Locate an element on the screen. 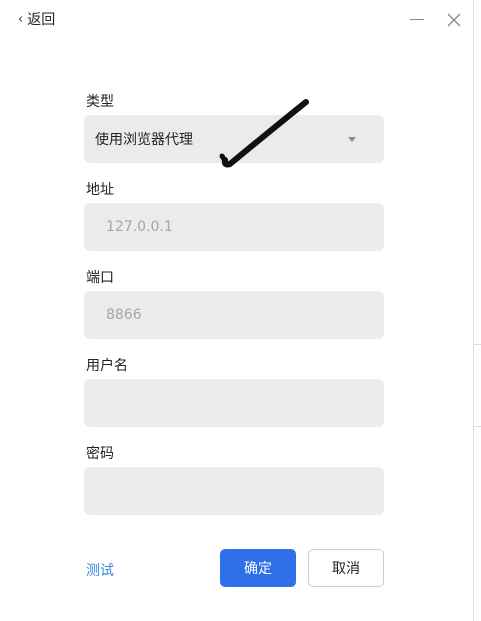 Image resolution: width=481 pixels, height=621 pixels. background-window-edge is located at coordinates (477, 310).